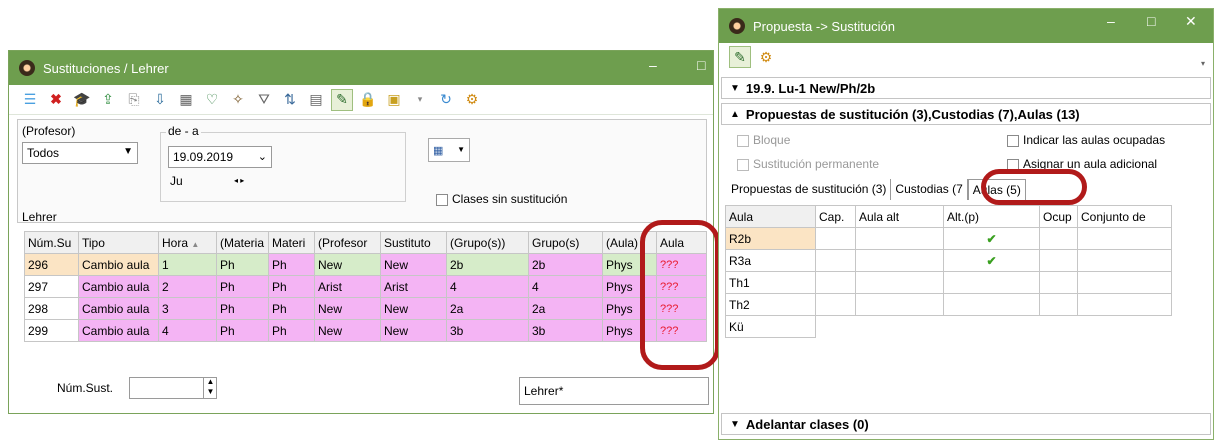 The width and height of the screenshot is (1220, 445). Describe the element at coordinates (187, 286) in the screenshot. I see `table-cell: 2` at that location.